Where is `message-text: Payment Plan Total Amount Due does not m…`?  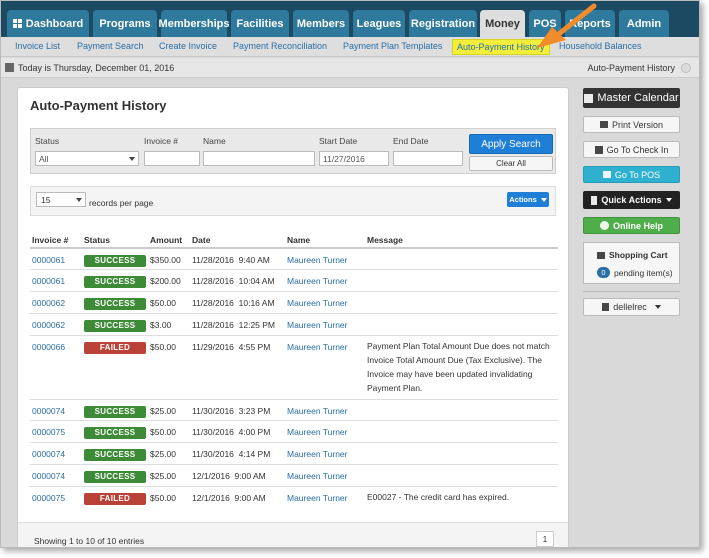 message-text: Payment Plan Total Amount Due does not m… is located at coordinates (458, 366).